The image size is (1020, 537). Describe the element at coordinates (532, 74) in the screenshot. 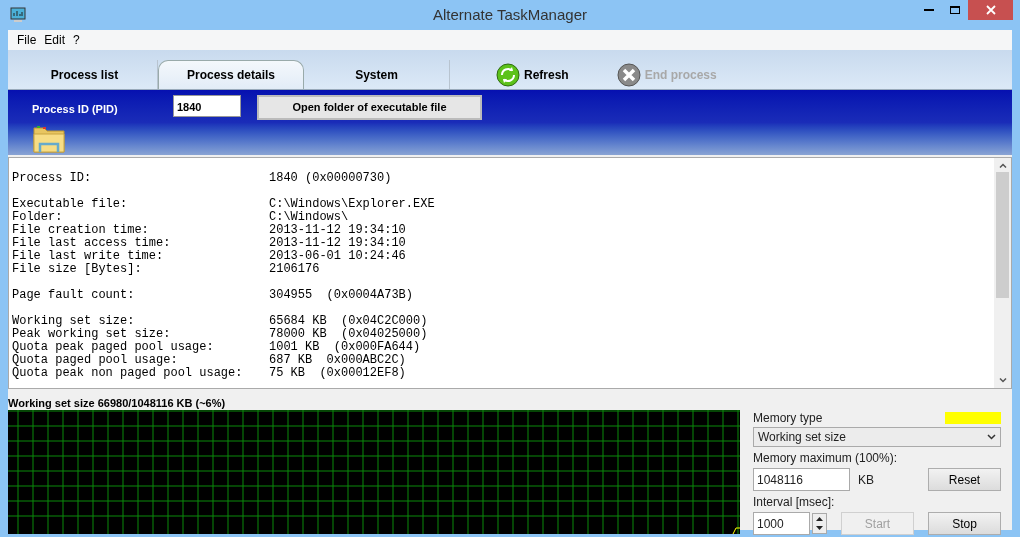

I see `toolbar-button: Refresh` at that location.